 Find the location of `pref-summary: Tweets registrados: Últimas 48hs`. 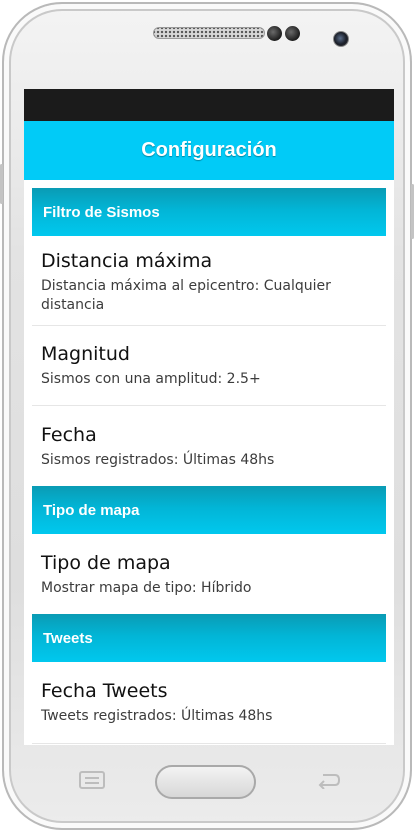

pref-summary: Tweets registrados: Últimas 48hs is located at coordinates (157, 716).